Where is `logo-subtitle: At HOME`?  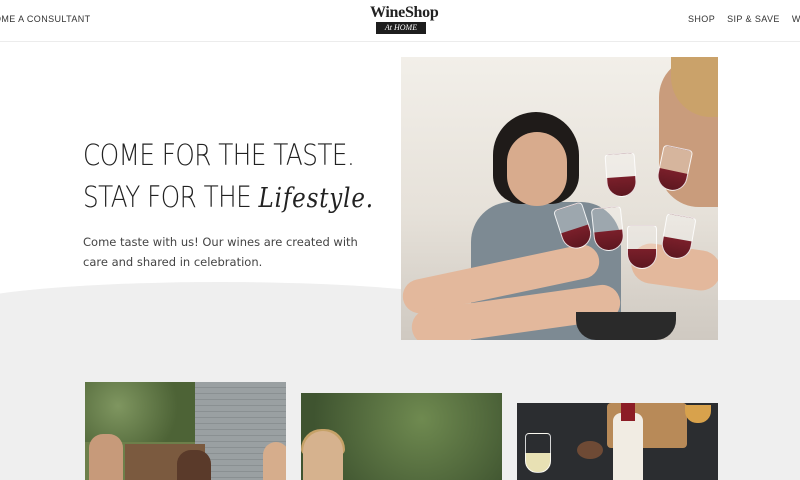
logo-subtitle: At HOME is located at coordinates (401, 28).